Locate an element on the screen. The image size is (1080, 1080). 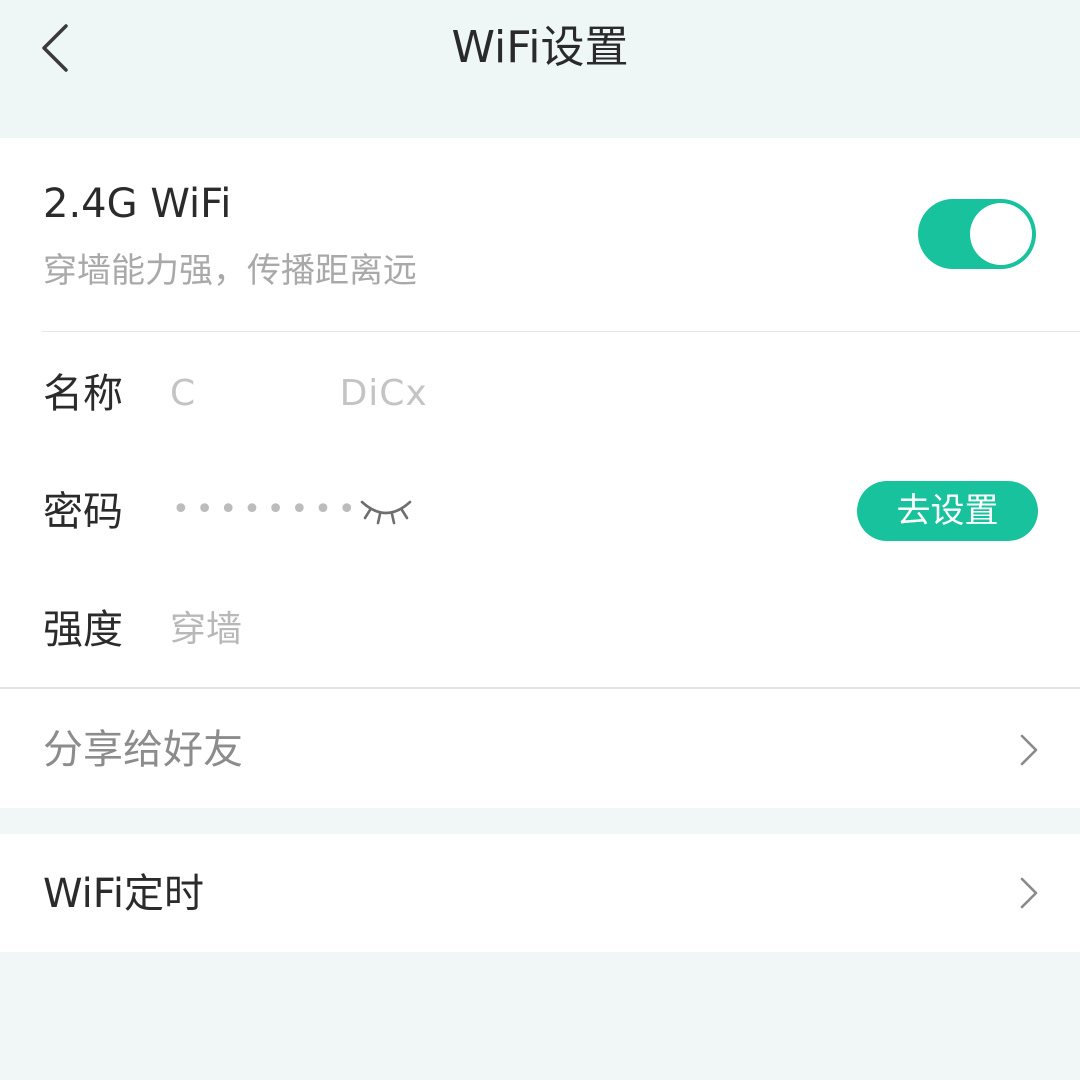
share-with-friends-label: 分享给好友 is located at coordinates (143, 750).